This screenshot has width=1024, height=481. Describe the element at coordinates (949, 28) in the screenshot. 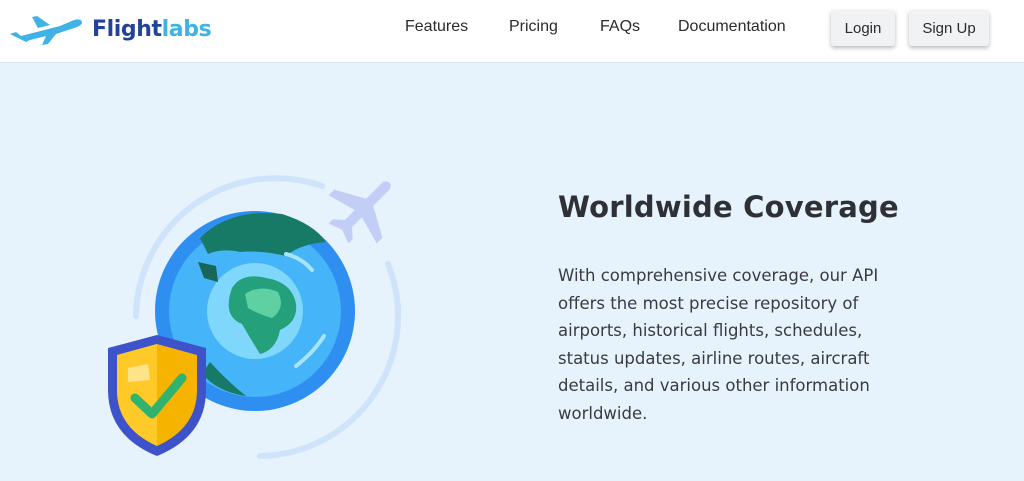

I see `signup-button: Sign Up` at that location.